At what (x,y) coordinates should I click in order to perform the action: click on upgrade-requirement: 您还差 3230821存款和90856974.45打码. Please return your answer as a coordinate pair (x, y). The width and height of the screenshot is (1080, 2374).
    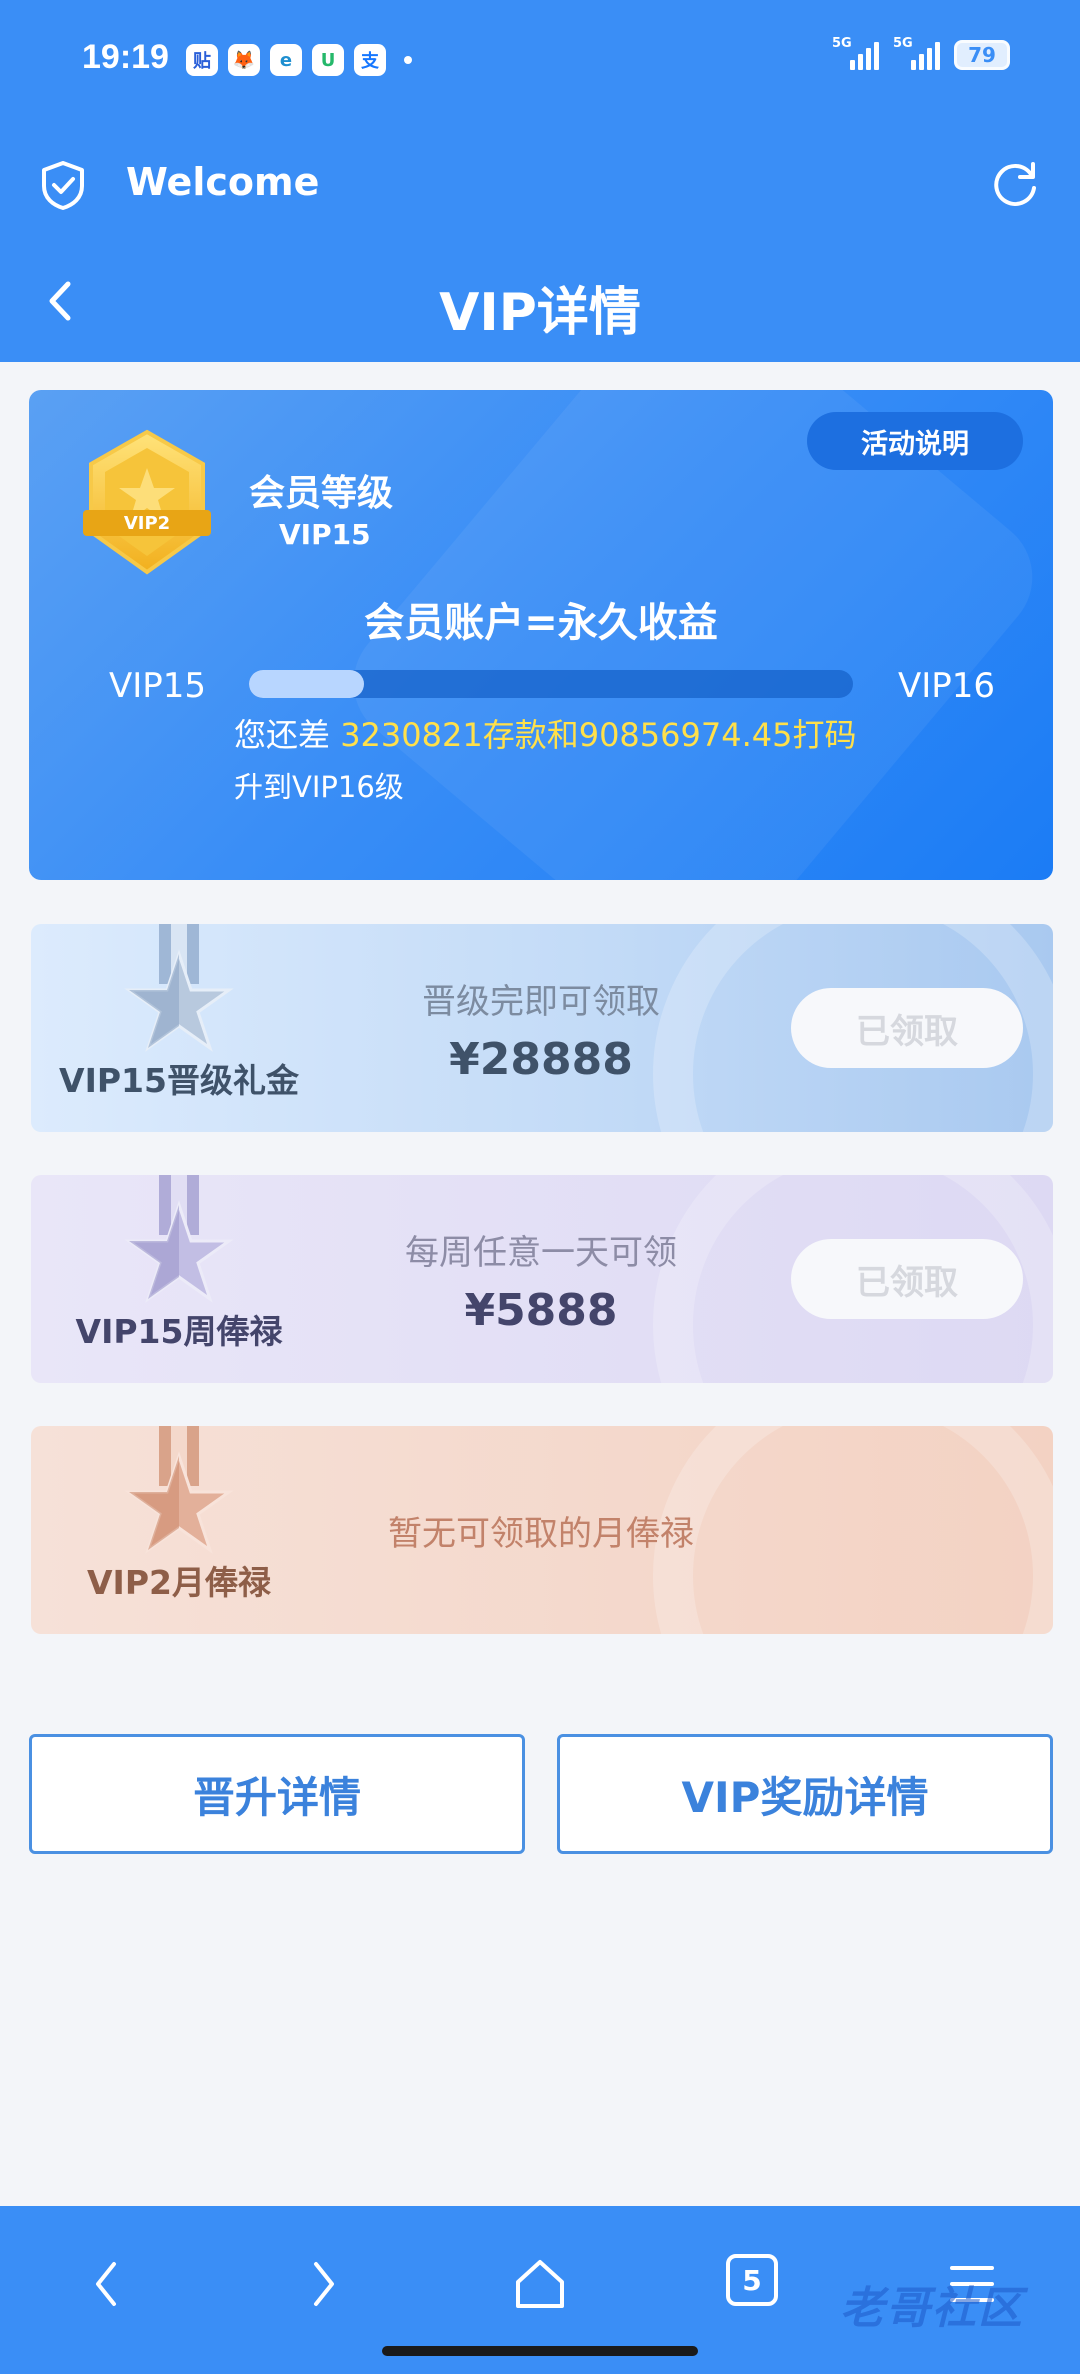
    Looking at the image, I should click on (545, 733).